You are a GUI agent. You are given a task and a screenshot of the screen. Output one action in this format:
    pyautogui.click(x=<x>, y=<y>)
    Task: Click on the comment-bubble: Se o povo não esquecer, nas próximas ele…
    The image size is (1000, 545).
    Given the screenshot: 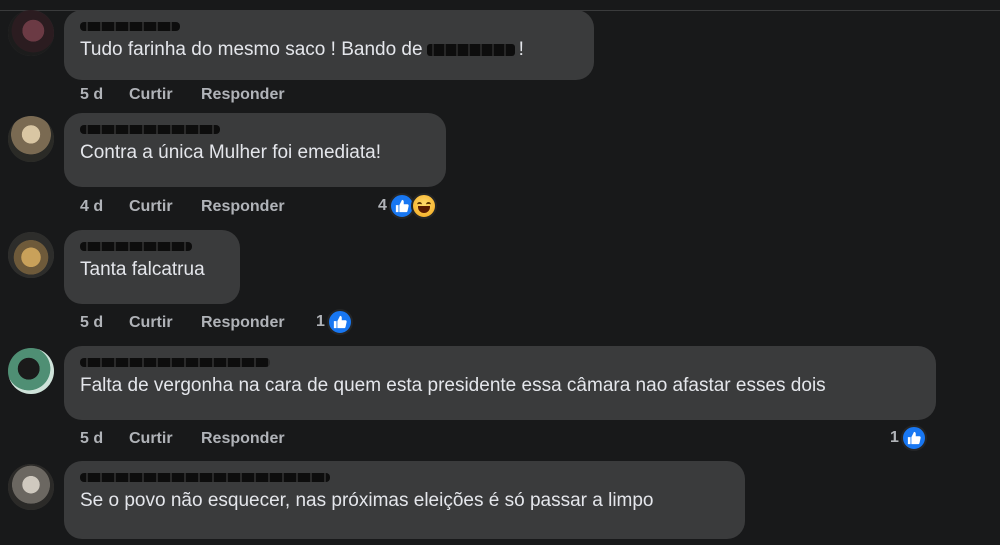 What is the action you would take?
    pyautogui.click(x=404, y=500)
    